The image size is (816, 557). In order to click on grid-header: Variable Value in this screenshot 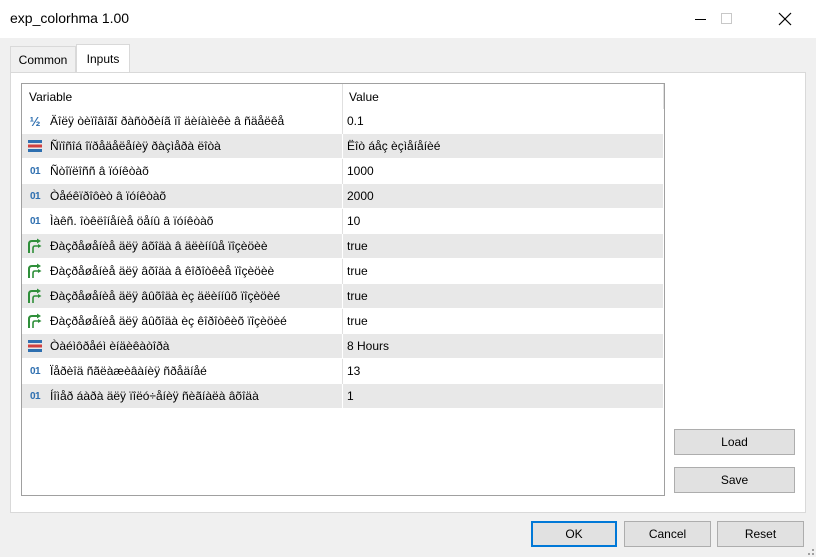, I will do `click(343, 96)`.